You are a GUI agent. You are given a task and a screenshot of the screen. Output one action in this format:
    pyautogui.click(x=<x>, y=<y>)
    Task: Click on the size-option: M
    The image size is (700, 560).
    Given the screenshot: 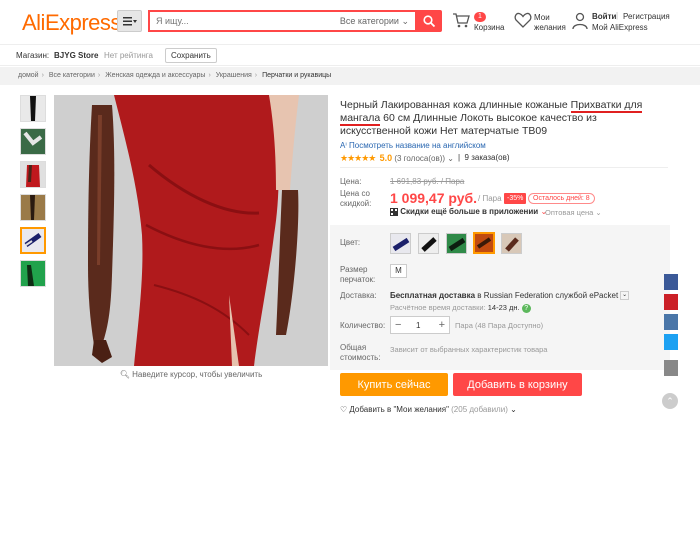 What is the action you would take?
    pyautogui.click(x=398, y=271)
    